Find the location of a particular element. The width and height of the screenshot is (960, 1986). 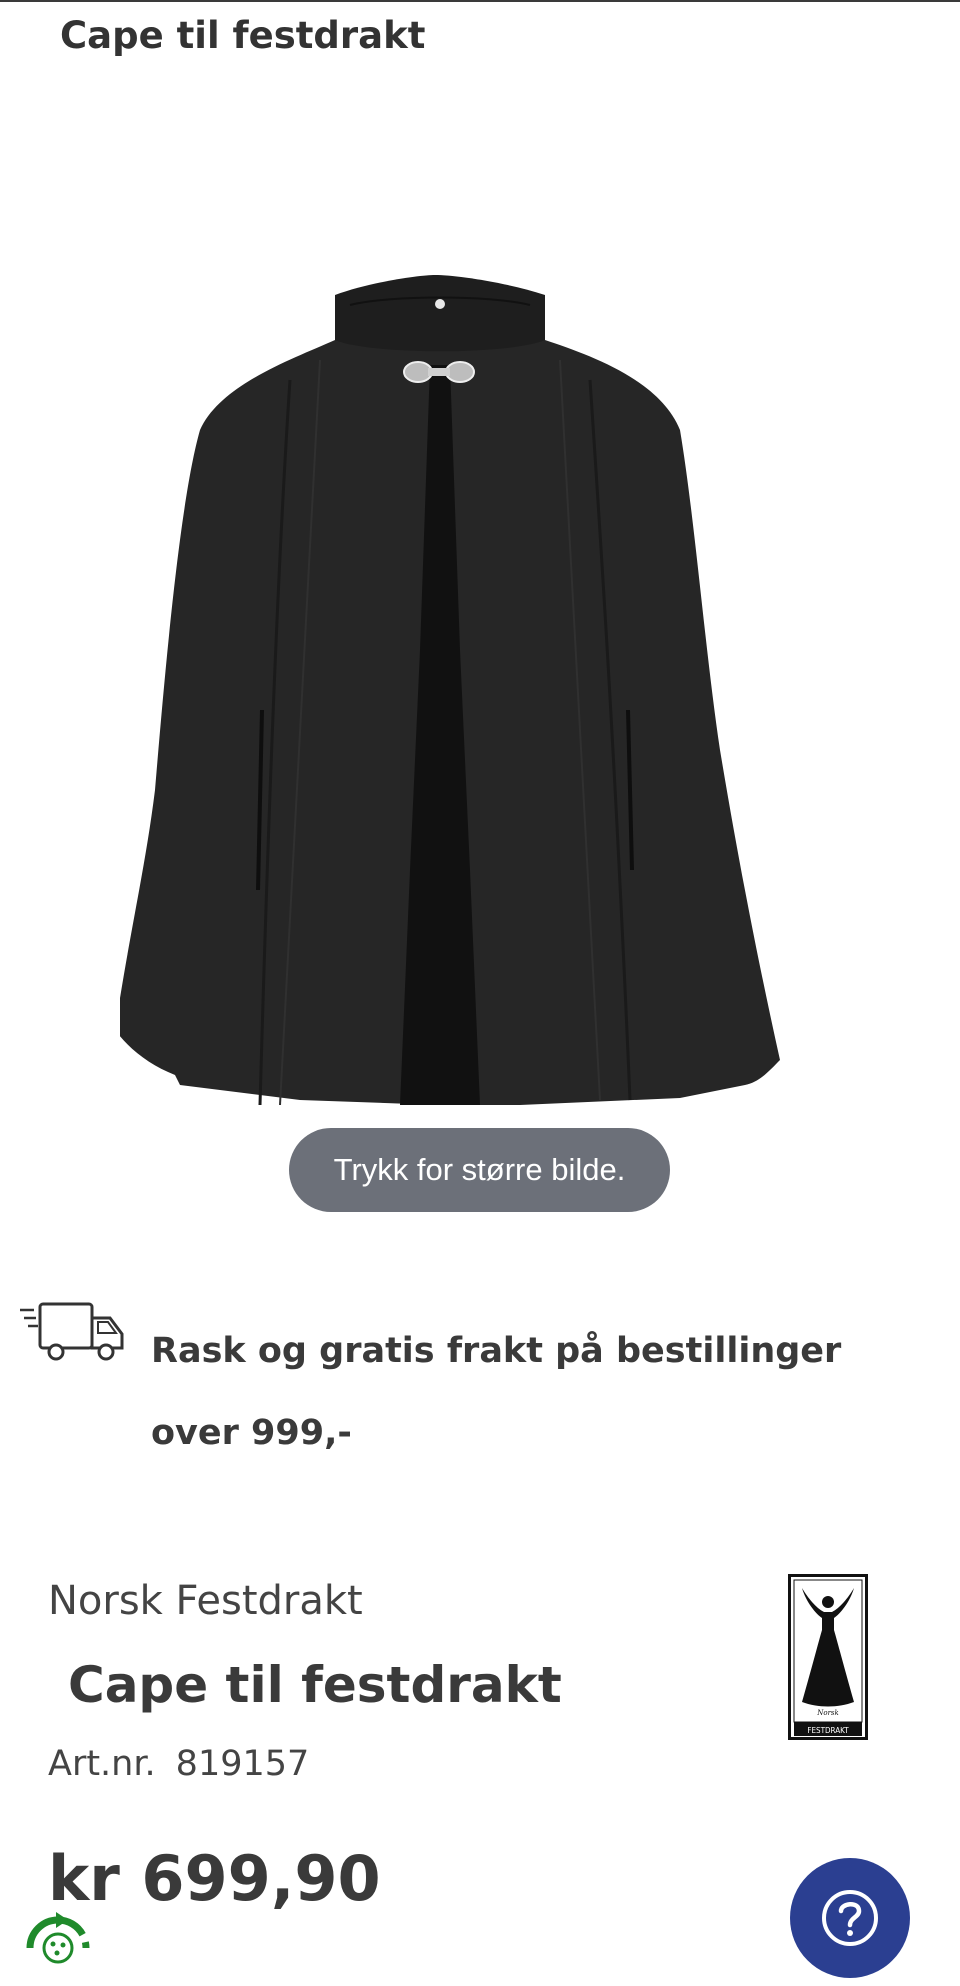

product-price: kr 699,90 is located at coordinates (214, 1878).